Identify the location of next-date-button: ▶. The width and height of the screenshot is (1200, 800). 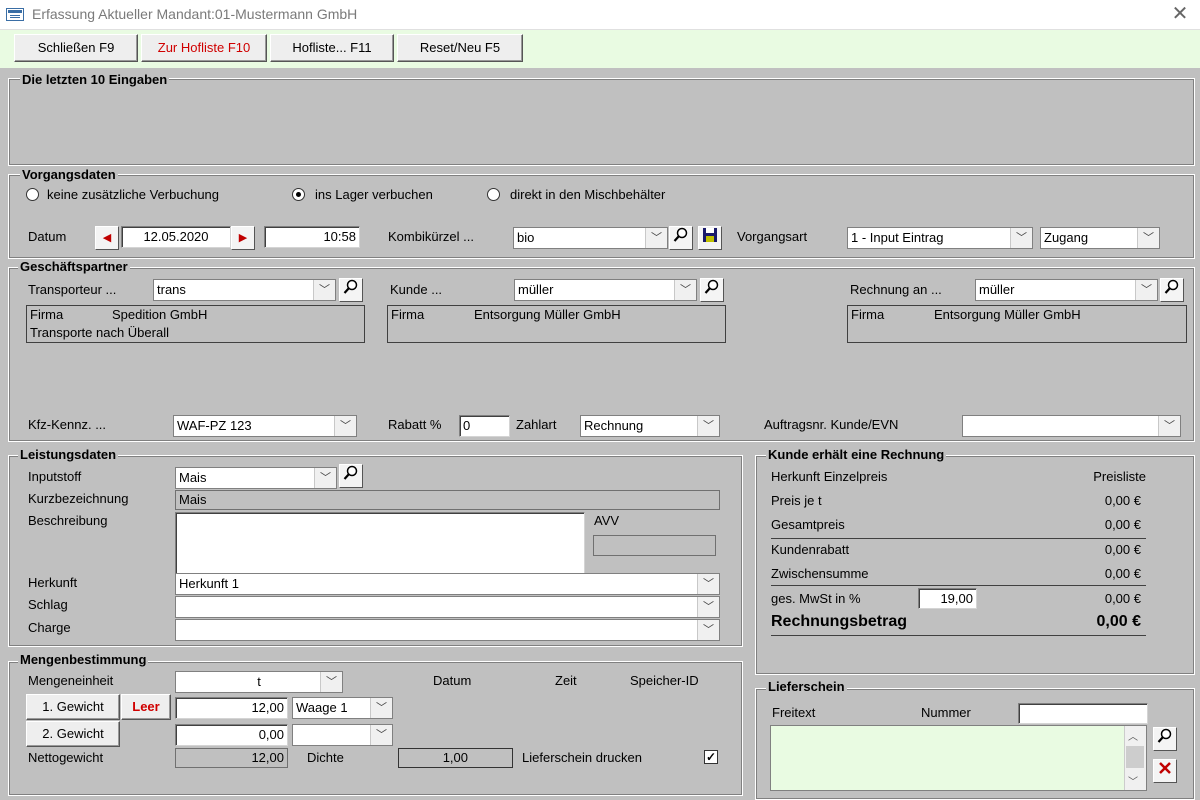
(243, 238).